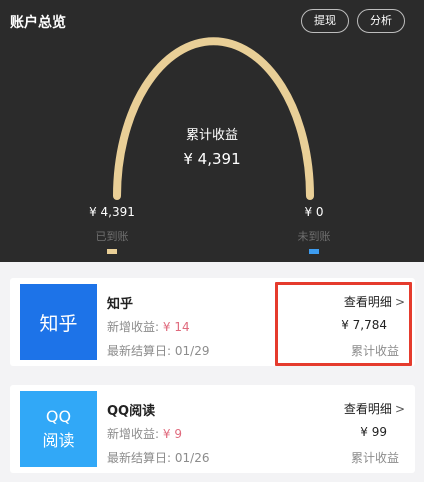 The height and width of the screenshot is (482, 424). Describe the element at coordinates (58, 440) in the screenshot. I see `qq-reading-logo-line2: 阅读` at that location.